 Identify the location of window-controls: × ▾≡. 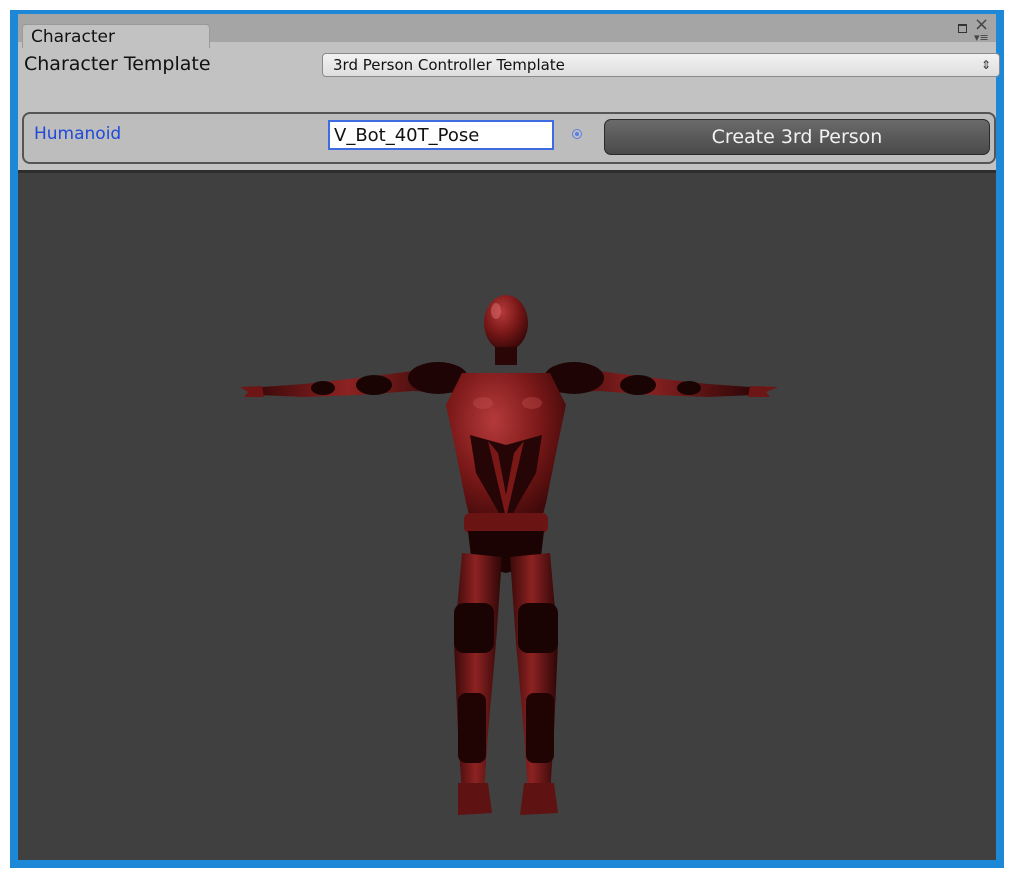
(972, 31).